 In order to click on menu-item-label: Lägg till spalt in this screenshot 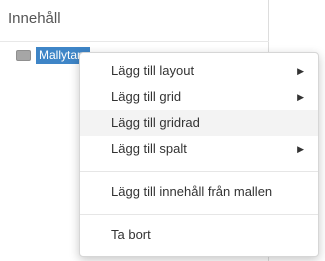, I will do `click(149, 148)`.